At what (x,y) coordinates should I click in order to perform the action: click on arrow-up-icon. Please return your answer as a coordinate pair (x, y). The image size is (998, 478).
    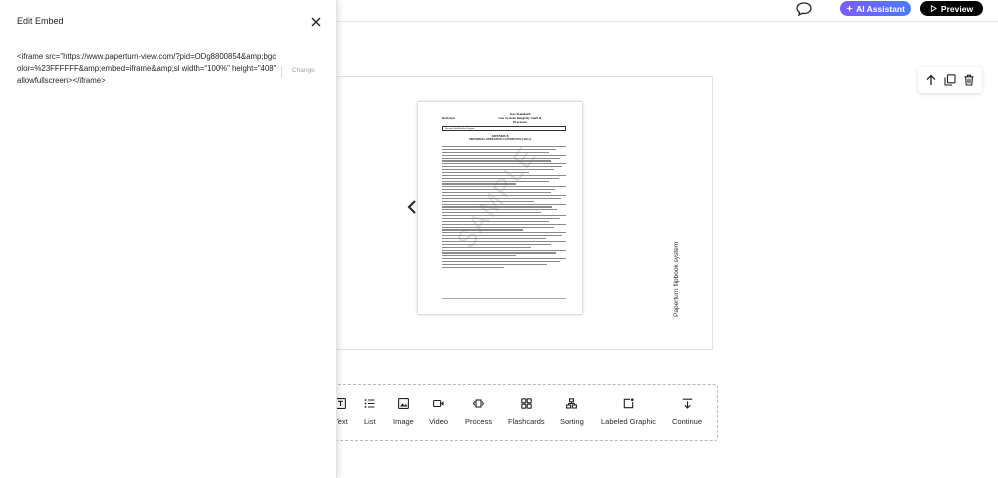
    Looking at the image, I should click on (931, 80).